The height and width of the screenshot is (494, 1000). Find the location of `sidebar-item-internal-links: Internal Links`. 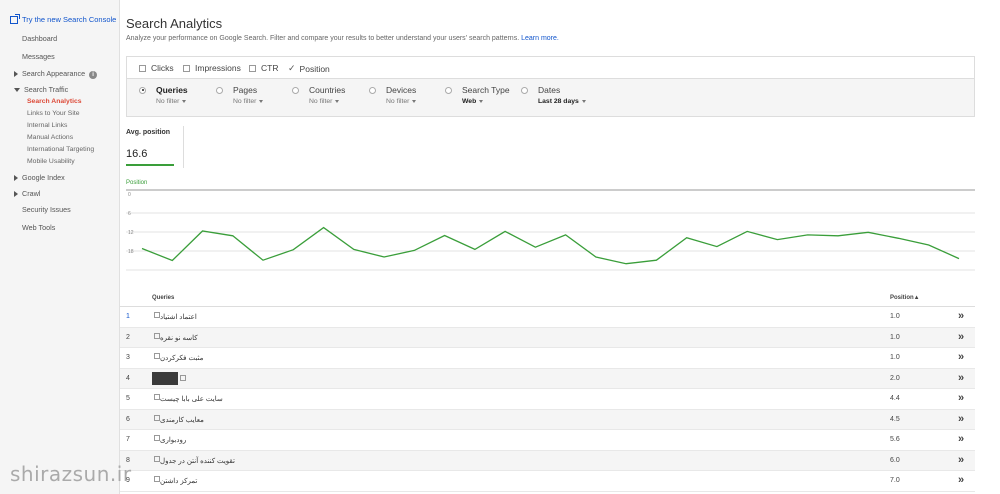

sidebar-item-internal-links: Internal Links is located at coordinates (33, 125).